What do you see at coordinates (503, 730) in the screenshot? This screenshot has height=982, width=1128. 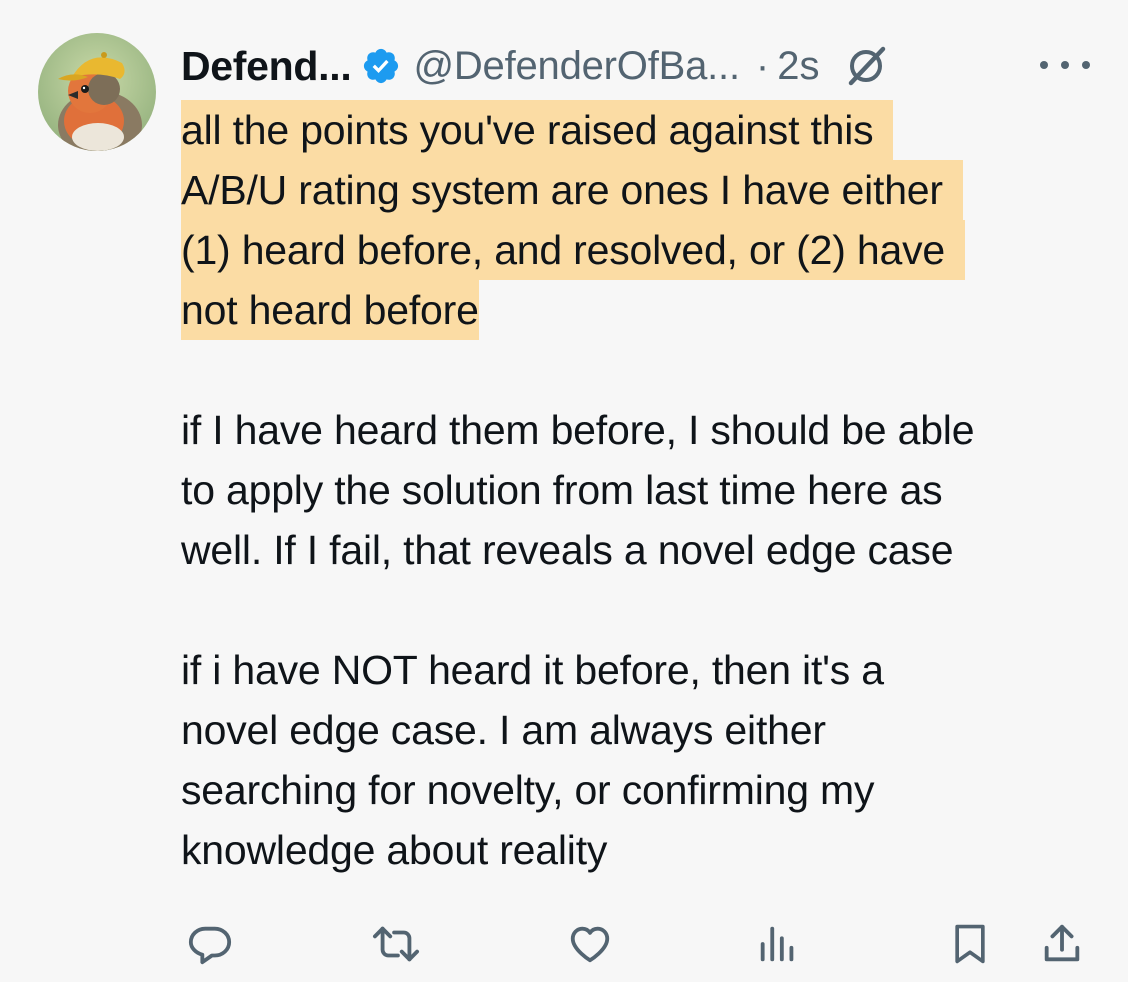 I see `text-line: novel edge case. I am always either` at bounding box center [503, 730].